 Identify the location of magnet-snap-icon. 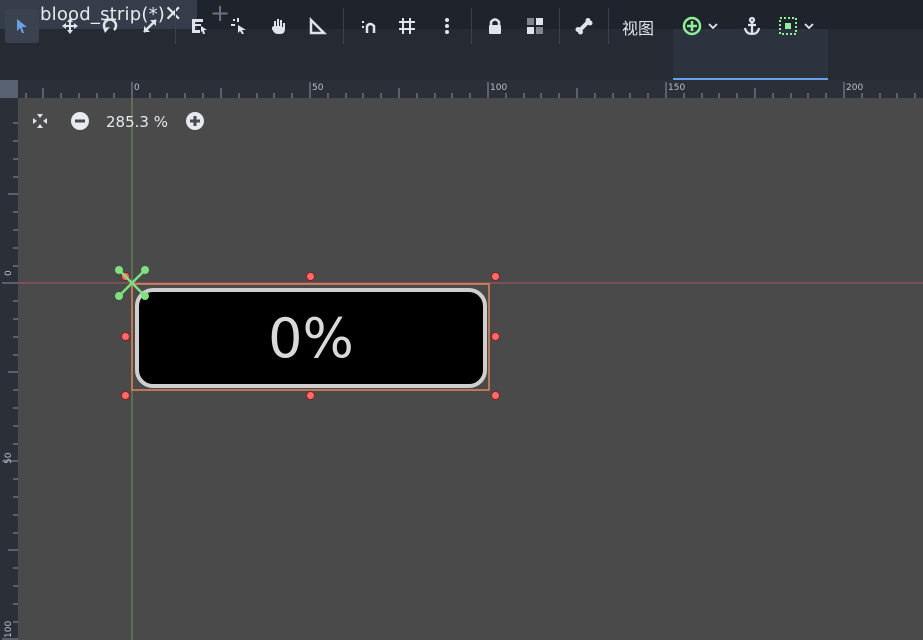
(369, 27).